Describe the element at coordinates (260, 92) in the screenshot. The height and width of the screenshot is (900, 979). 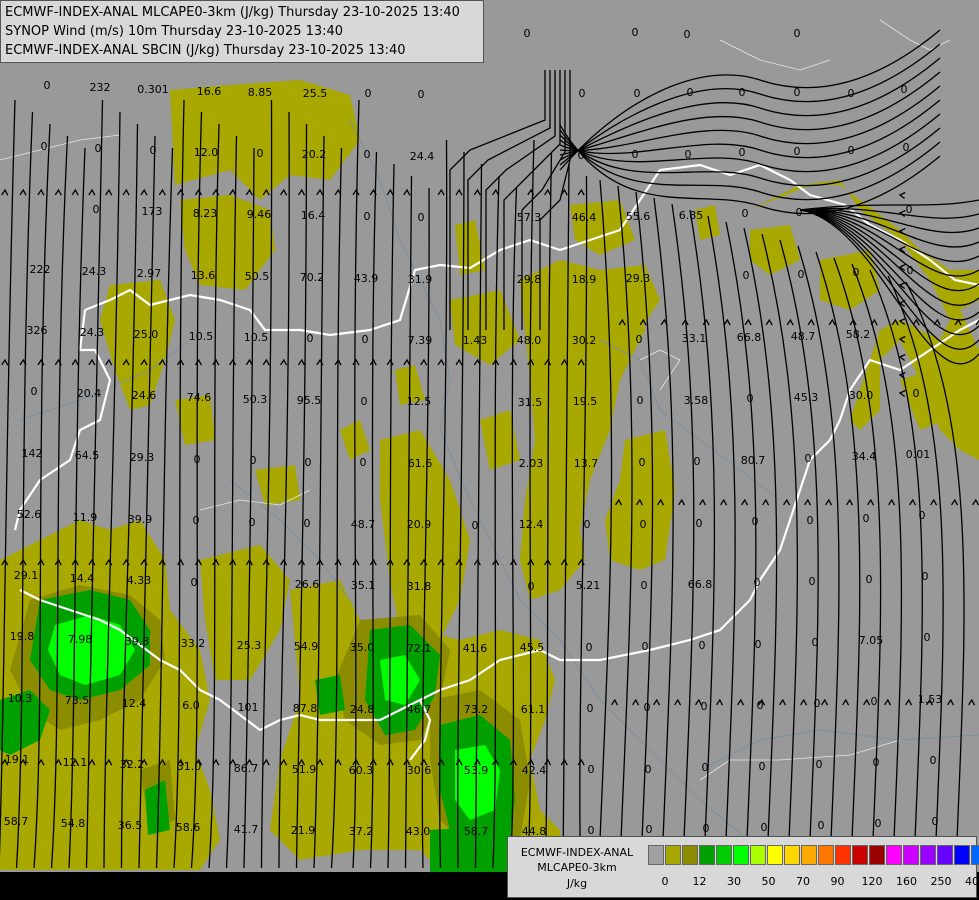
I see `field-value: 8.85` at that location.